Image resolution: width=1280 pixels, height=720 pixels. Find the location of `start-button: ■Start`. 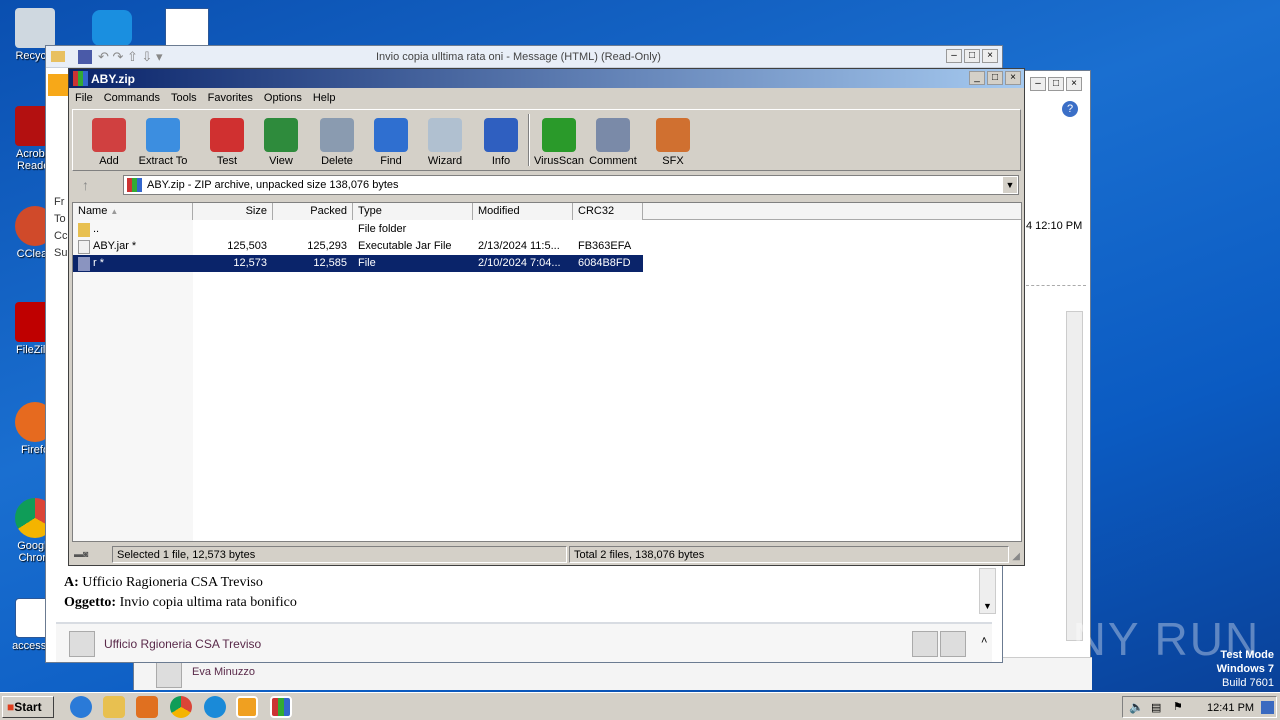

start-button: ■Start is located at coordinates (28, 707).